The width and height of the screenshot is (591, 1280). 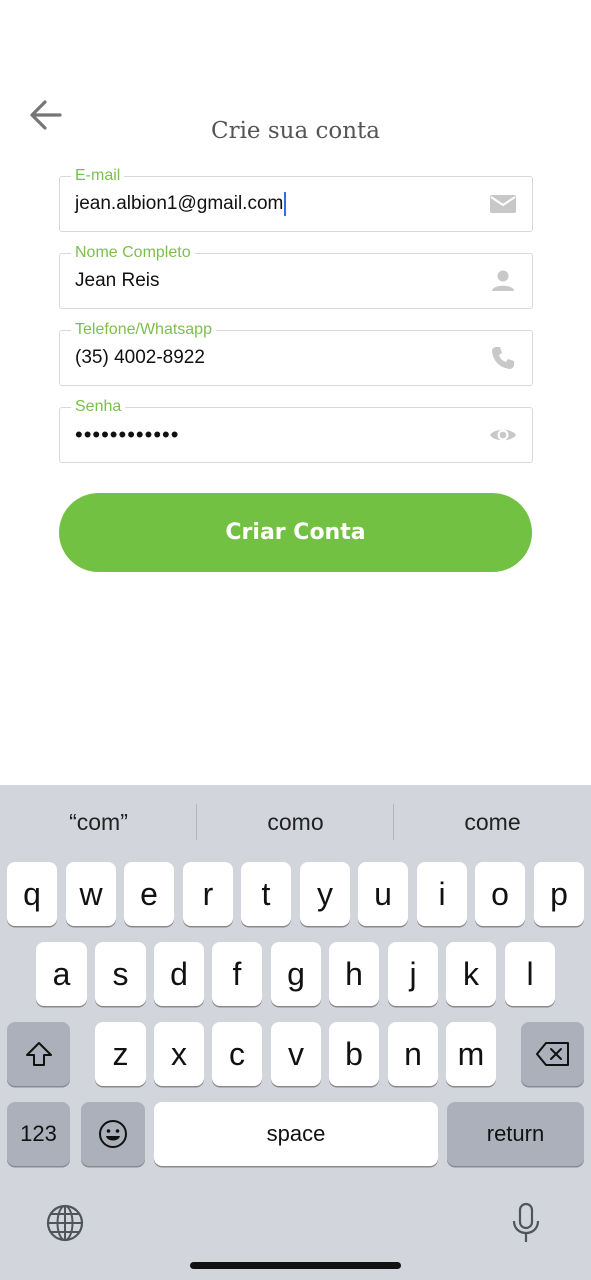 What do you see at coordinates (530, 974) in the screenshot?
I see `key-l: l` at bounding box center [530, 974].